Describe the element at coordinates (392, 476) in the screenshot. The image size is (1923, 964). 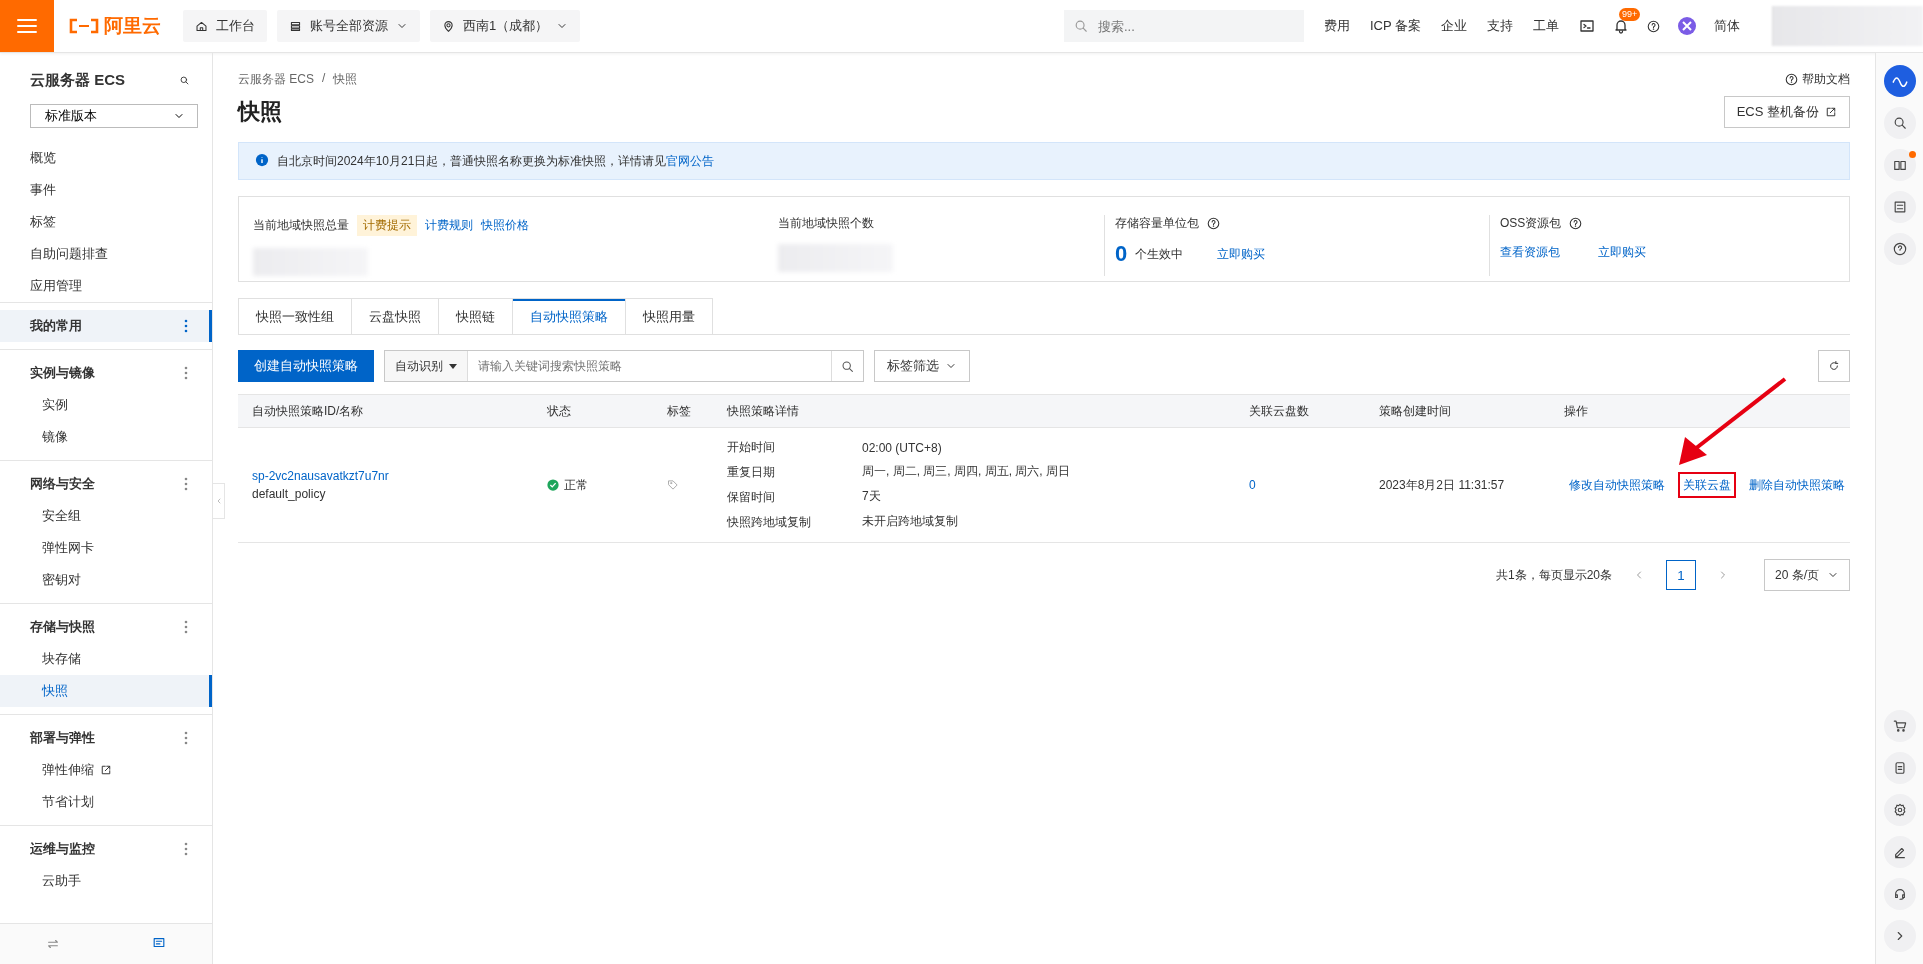
I see `policy-id-link: sp-2vc2nausavatkzt7u7nr` at that location.